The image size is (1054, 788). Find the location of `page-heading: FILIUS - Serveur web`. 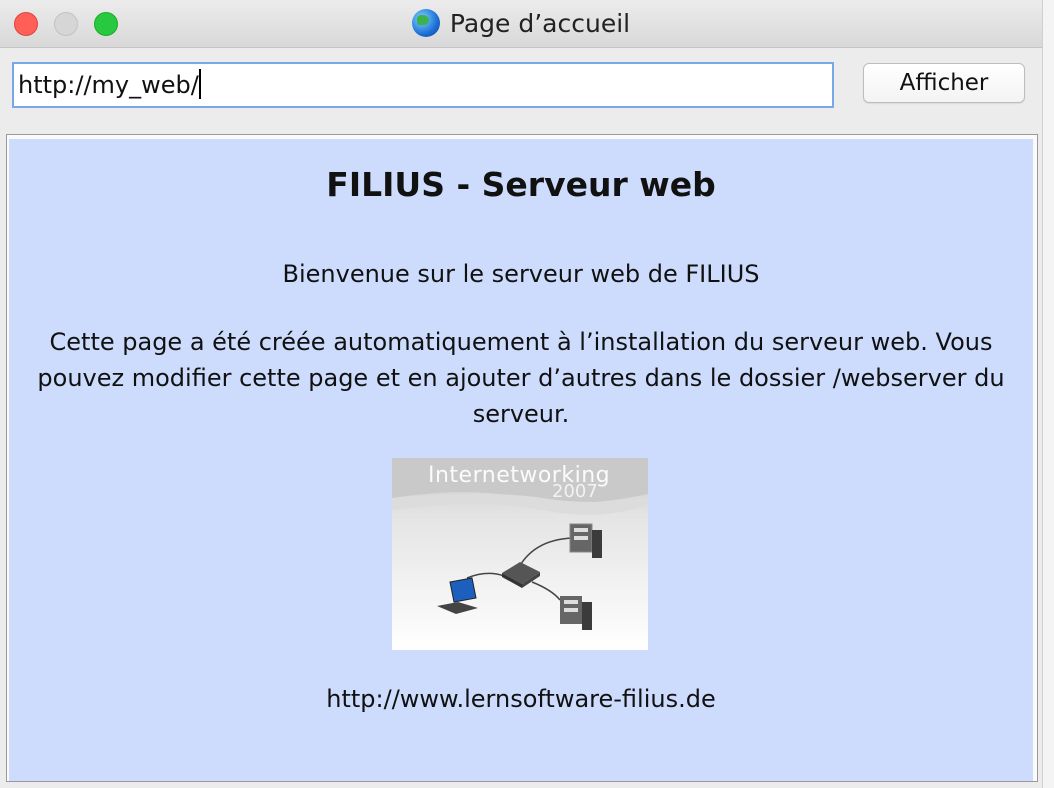

page-heading: FILIUS - Serveur web is located at coordinates (521, 184).